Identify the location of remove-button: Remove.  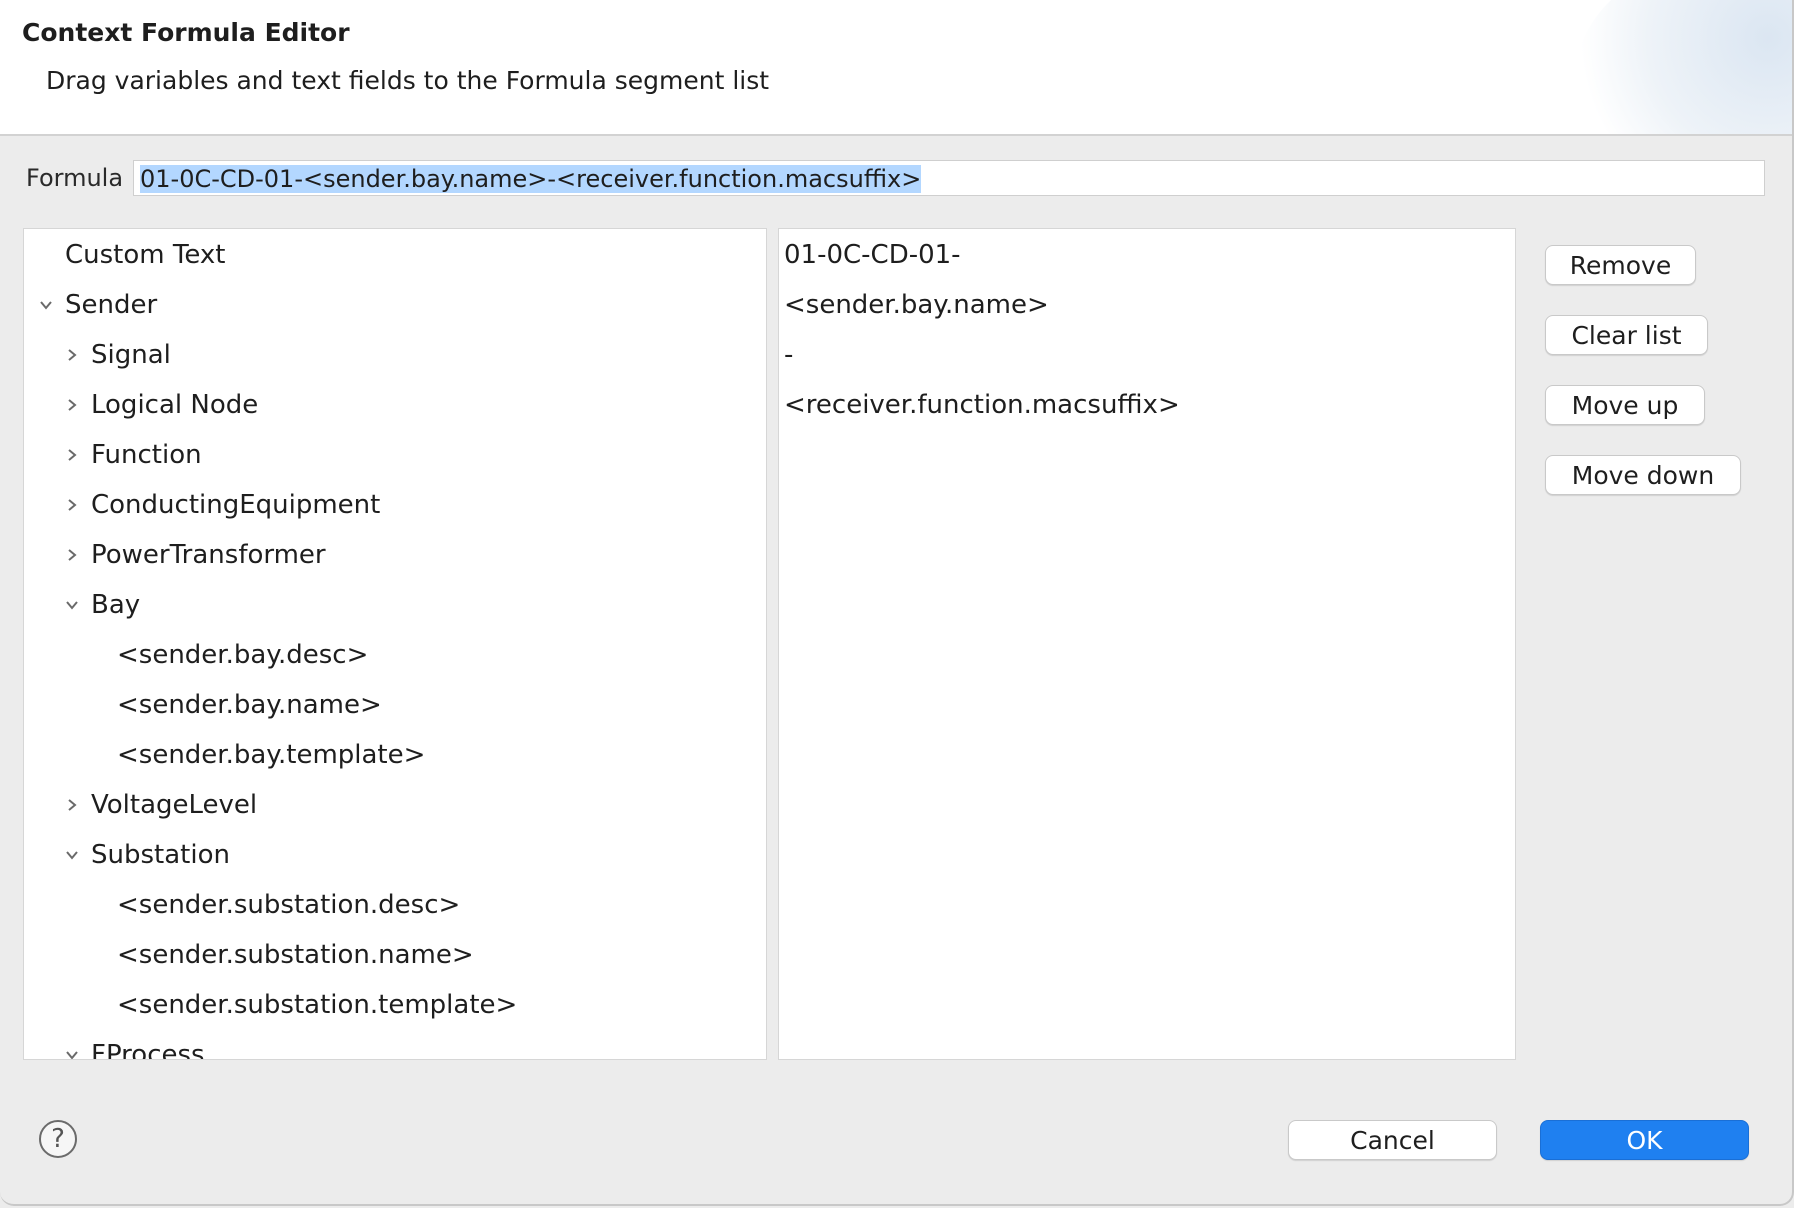
(1620, 265).